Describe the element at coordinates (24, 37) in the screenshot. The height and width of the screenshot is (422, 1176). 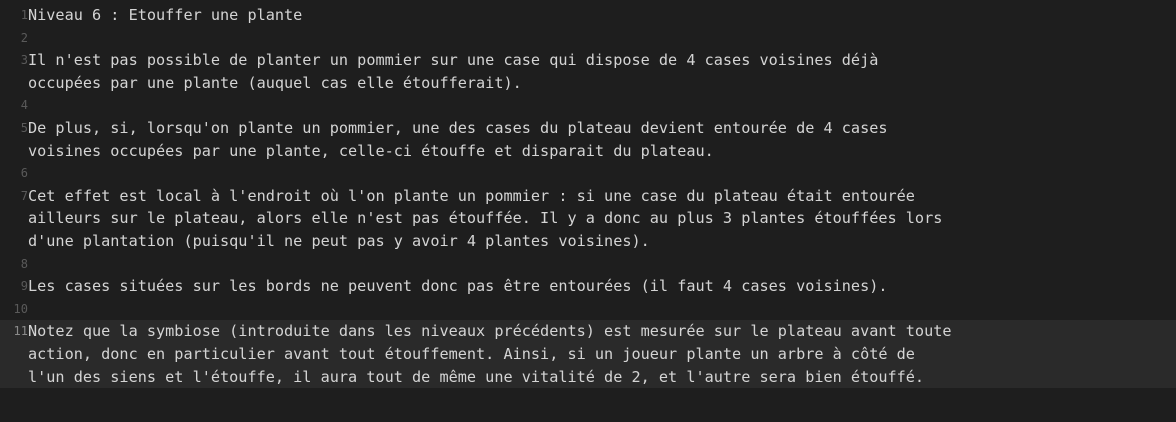
I see `line-number: 2` at that location.